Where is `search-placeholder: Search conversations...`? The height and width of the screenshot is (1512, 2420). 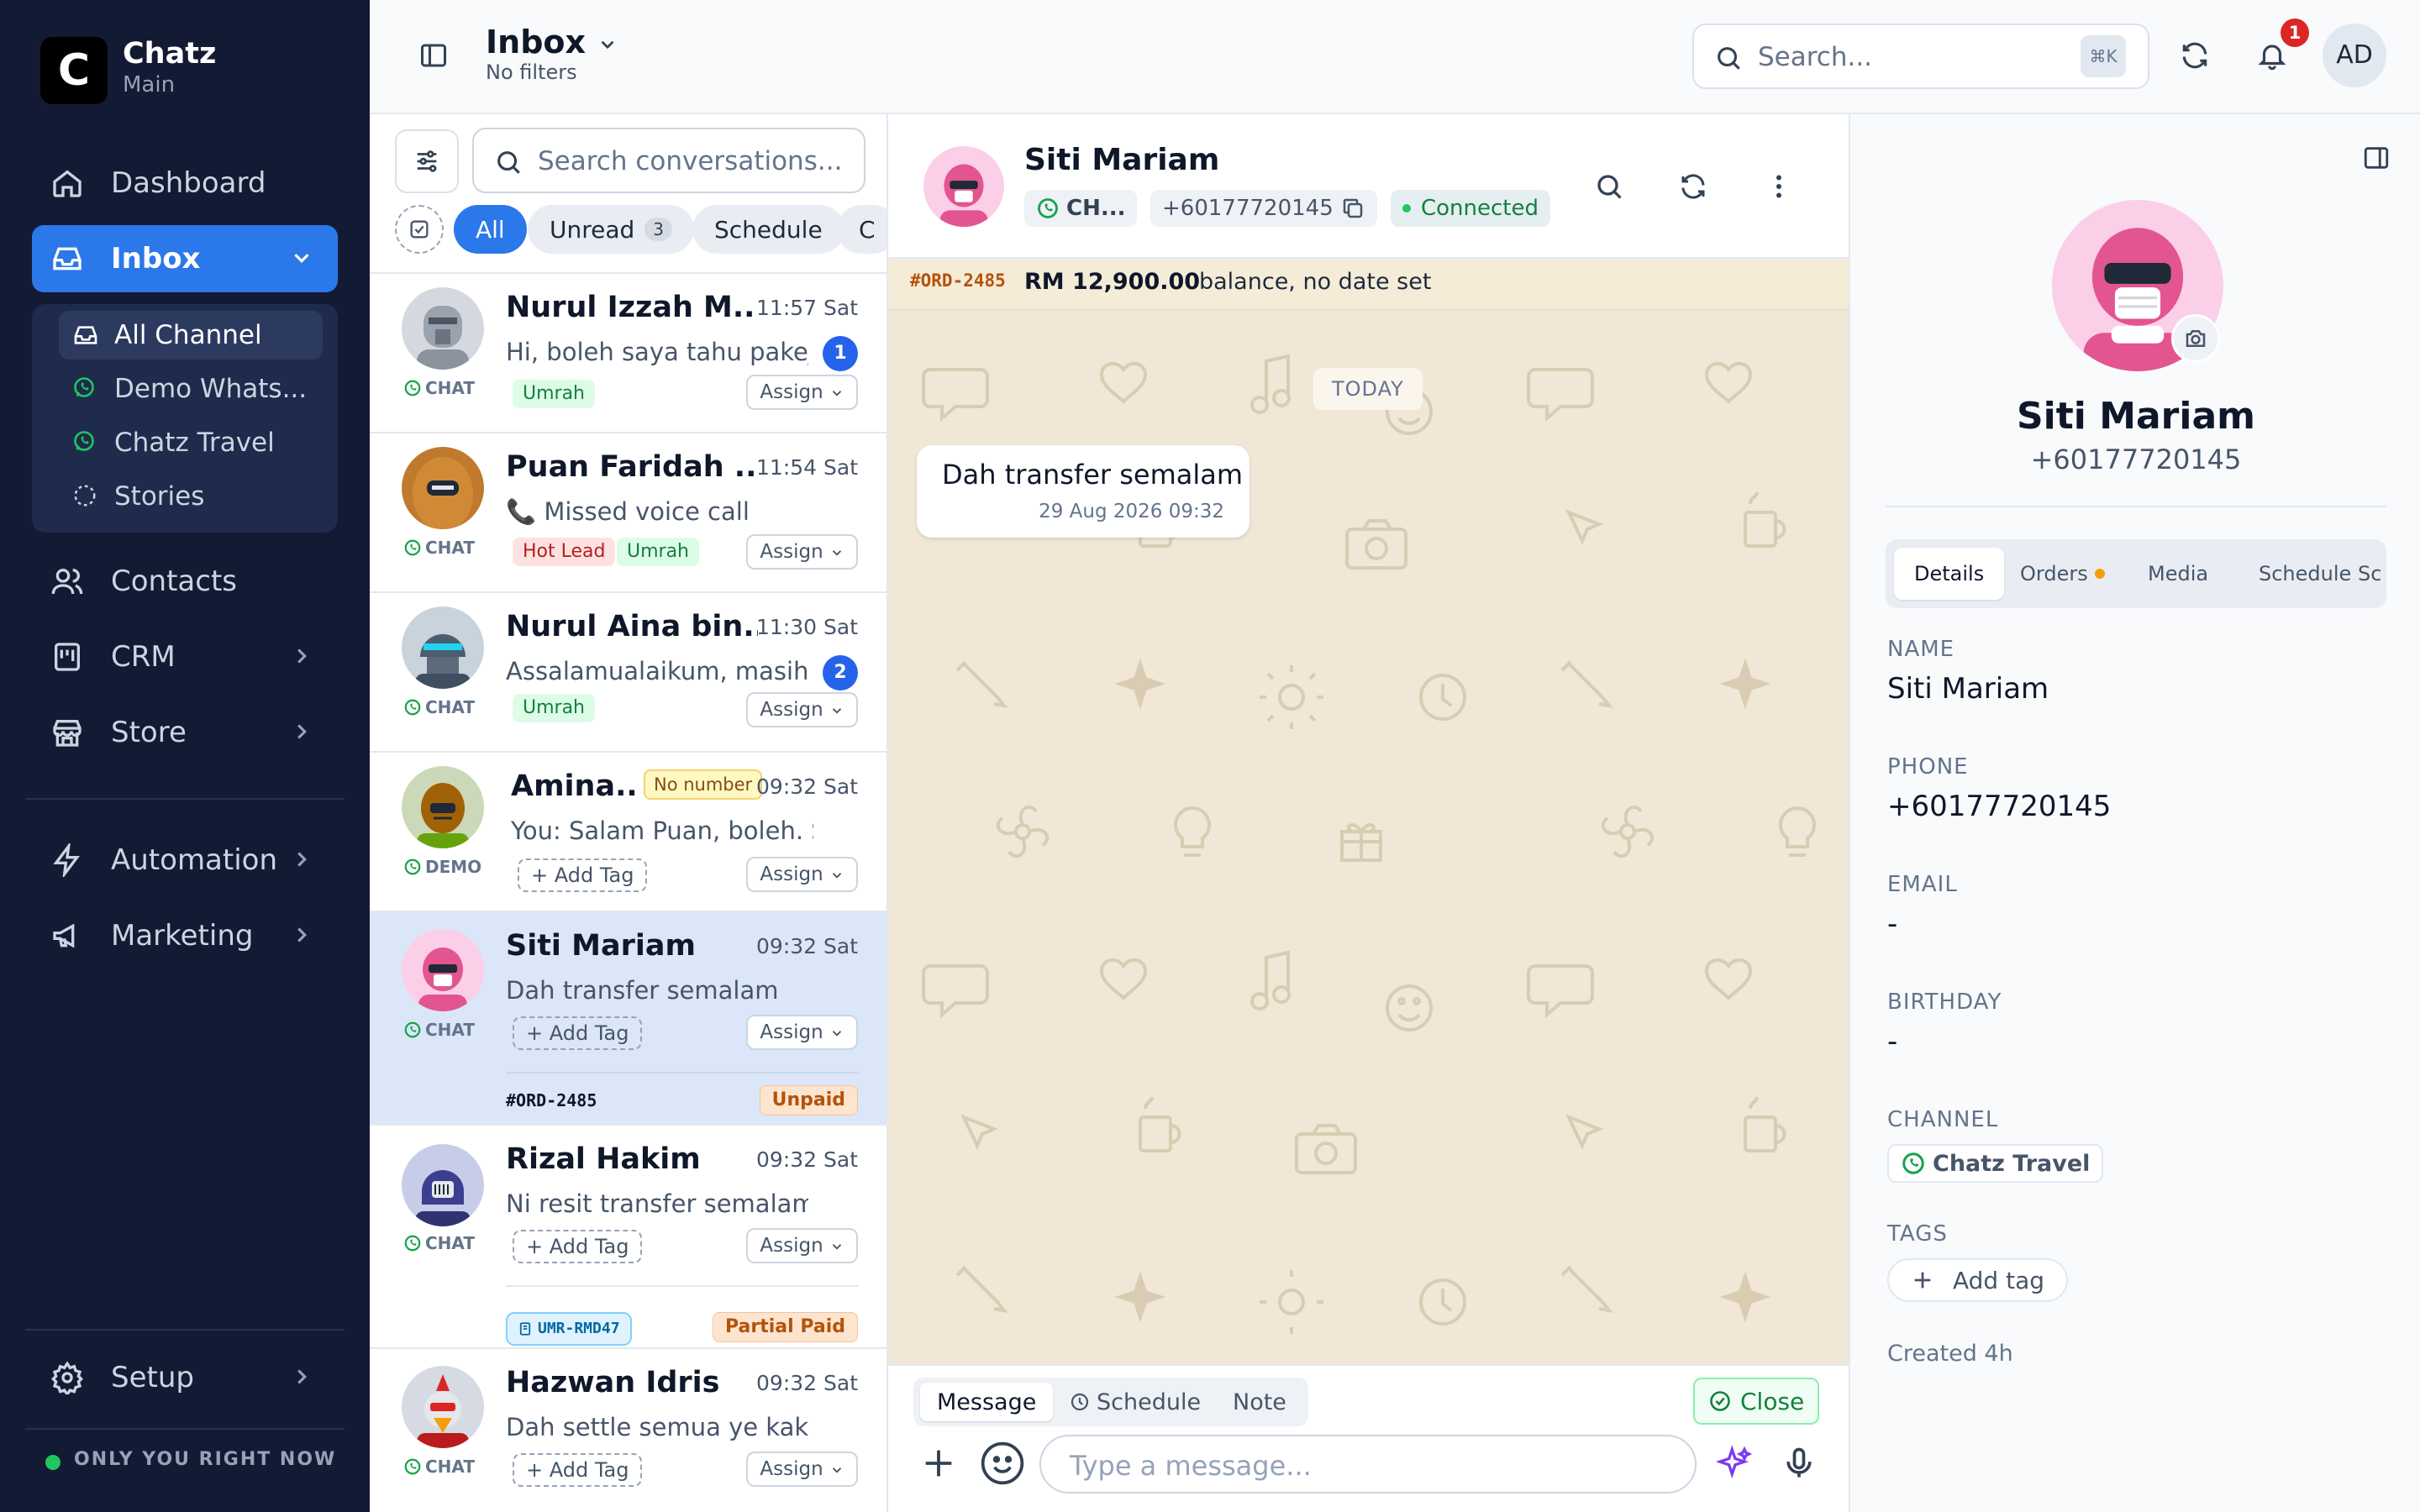
search-placeholder: Search conversations... is located at coordinates (690, 161).